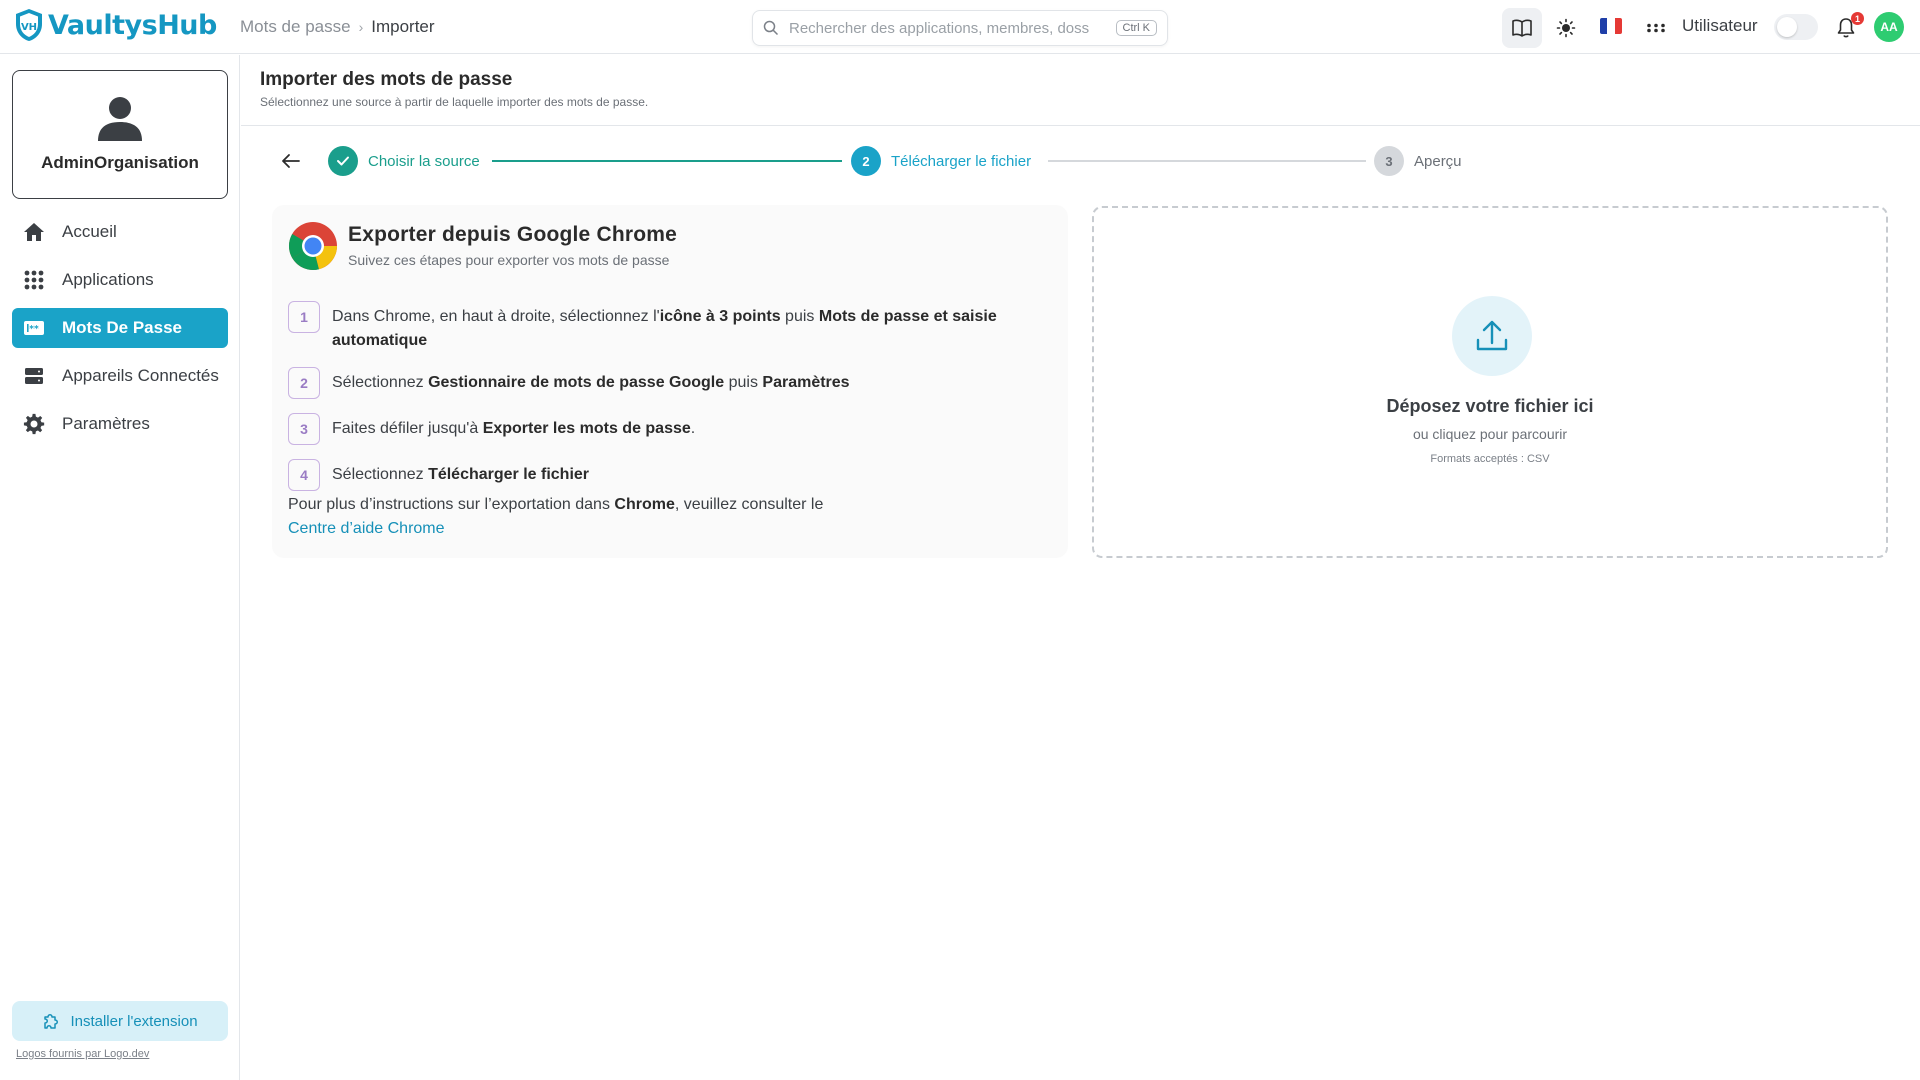  I want to click on chrome-logo-icon, so click(312, 246).